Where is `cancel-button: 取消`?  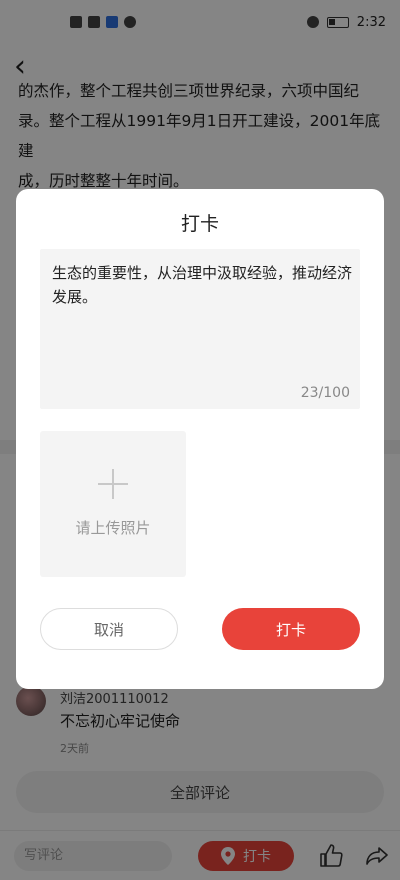
cancel-button: 取消 is located at coordinates (109, 629).